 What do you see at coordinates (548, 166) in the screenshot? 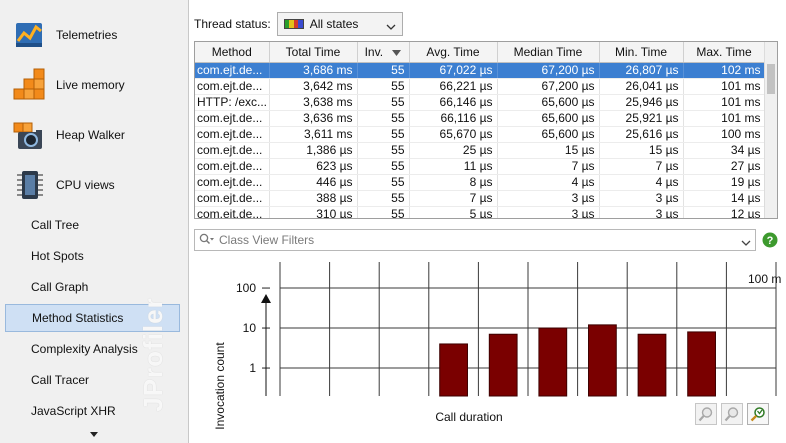
I see `median-time-cell: 7 µs` at bounding box center [548, 166].